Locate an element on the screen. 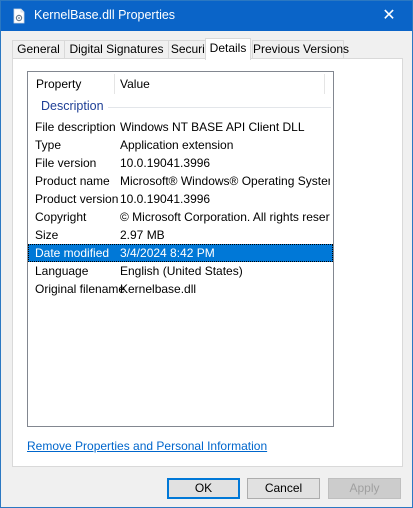 The width and height of the screenshot is (413, 508). tab-general: General is located at coordinates (38, 49).